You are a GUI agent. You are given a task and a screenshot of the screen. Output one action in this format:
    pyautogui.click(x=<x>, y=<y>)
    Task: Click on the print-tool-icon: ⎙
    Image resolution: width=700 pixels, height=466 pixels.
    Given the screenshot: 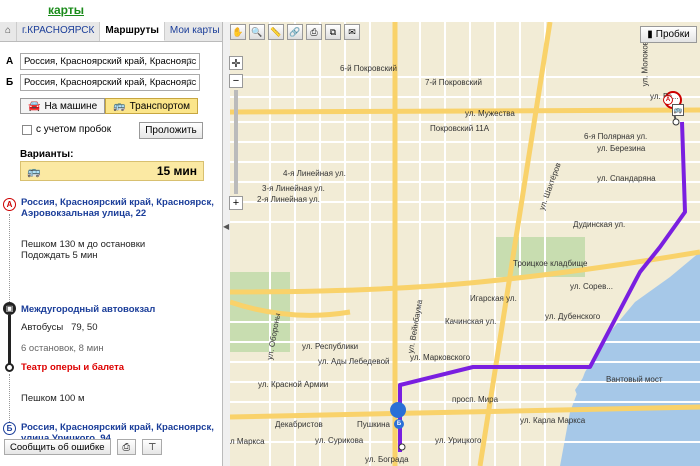 What is the action you would take?
    pyautogui.click(x=314, y=32)
    